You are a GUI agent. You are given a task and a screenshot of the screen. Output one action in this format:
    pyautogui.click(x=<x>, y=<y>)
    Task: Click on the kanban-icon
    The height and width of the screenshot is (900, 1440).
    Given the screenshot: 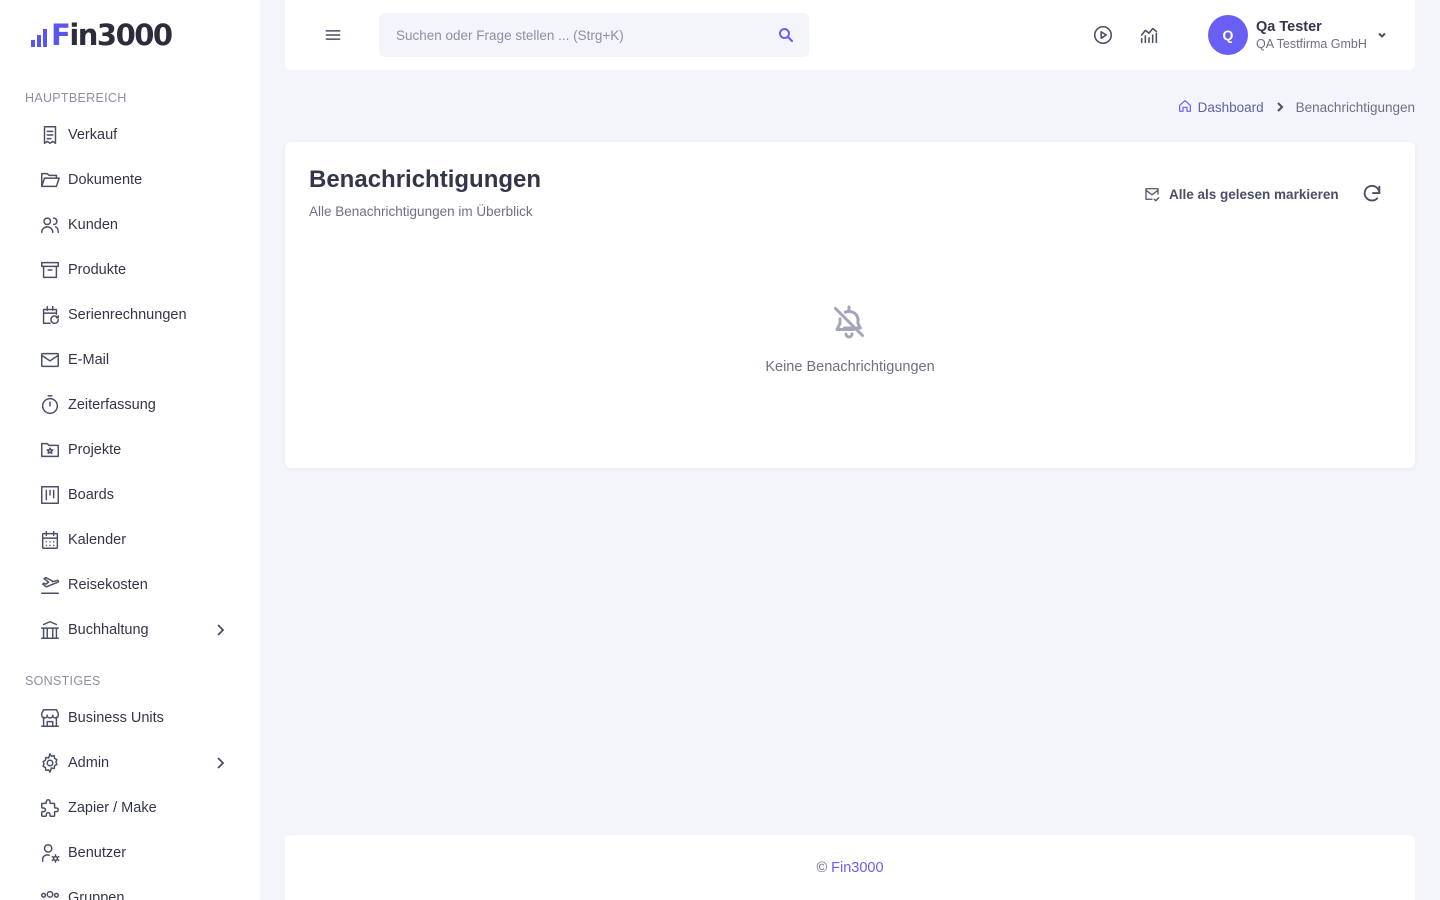 What is the action you would take?
    pyautogui.click(x=50, y=495)
    